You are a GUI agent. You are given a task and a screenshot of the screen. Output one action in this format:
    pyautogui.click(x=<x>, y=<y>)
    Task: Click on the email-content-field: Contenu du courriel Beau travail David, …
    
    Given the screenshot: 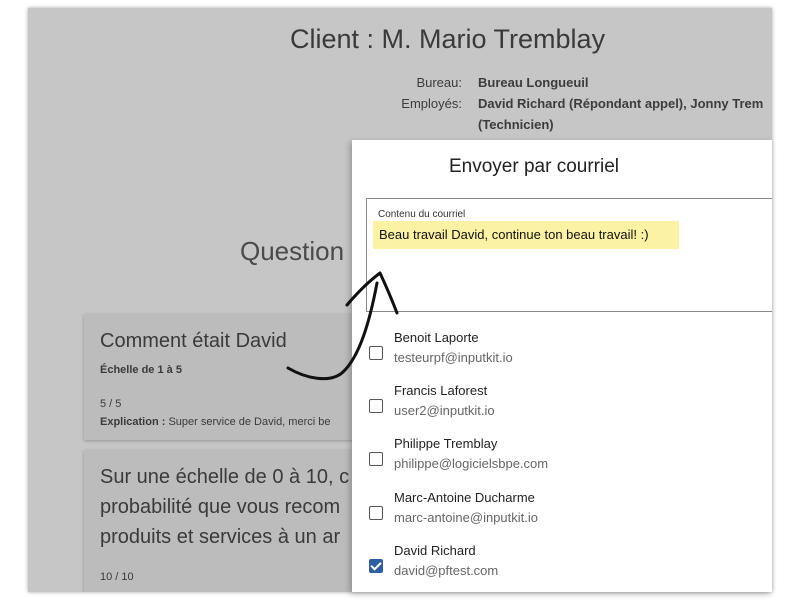 What is the action you would take?
    pyautogui.click(x=569, y=255)
    